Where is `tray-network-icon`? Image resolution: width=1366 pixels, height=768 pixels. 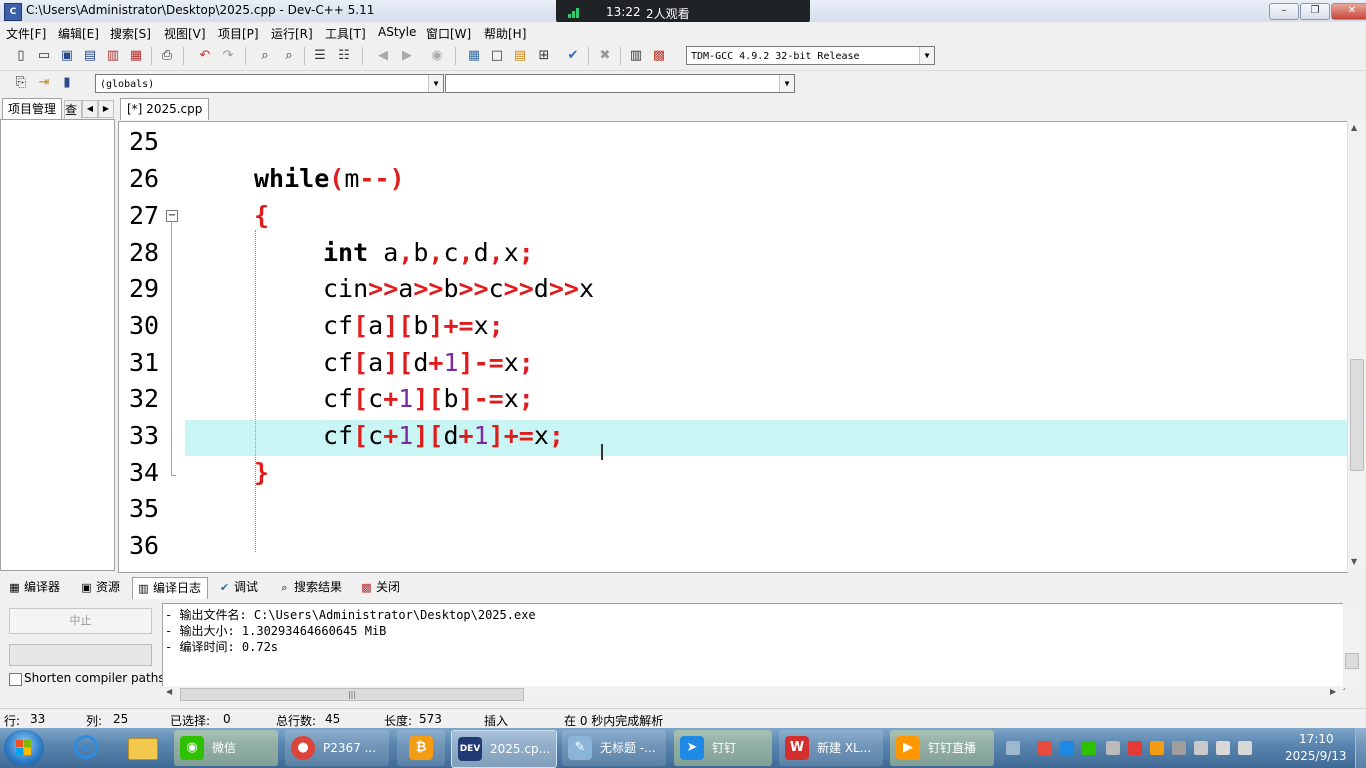 tray-network-icon is located at coordinates (1113, 748).